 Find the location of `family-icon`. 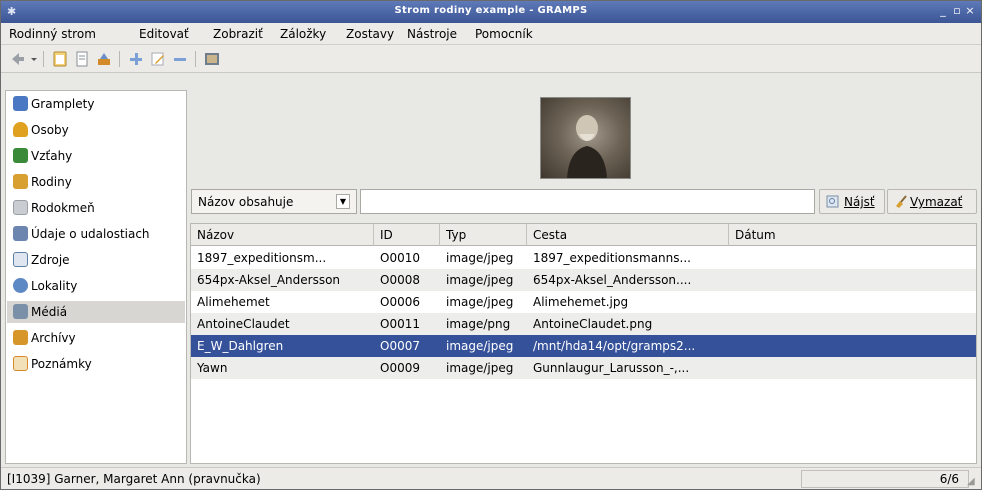

family-icon is located at coordinates (20, 181).